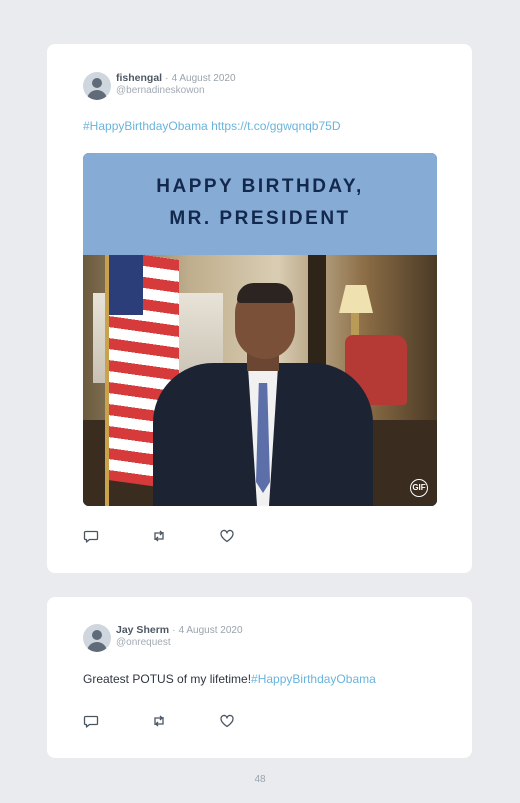 This screenshot has height=803, width=520. I want to click on gif-badge-icon: GIF, so click(419, 488).